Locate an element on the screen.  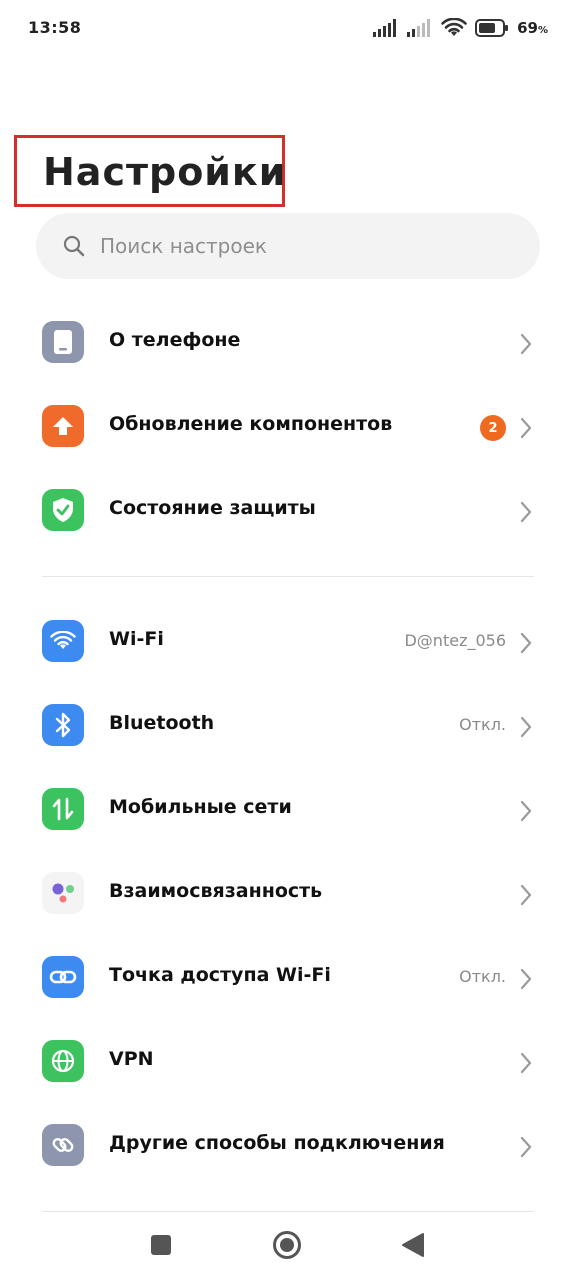
settings-item-mobile-networks: Мобильные сети is located at coordinates (288, 810).